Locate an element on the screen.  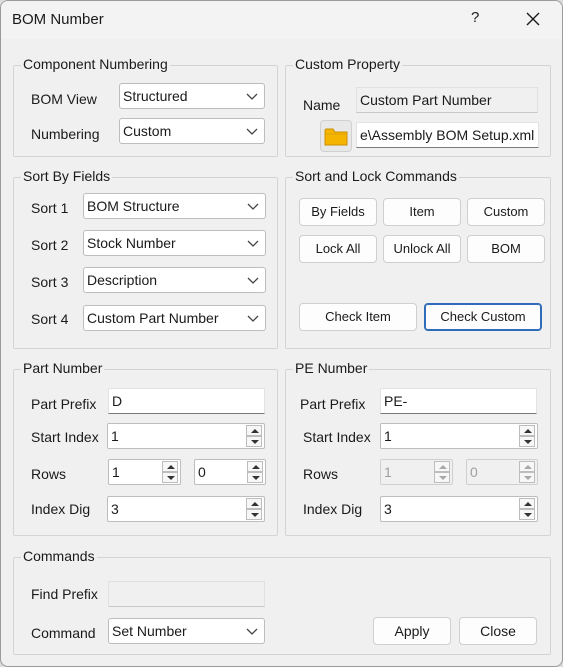
sort-4-value: Custom Part Number is located at coordinates (153, 318).